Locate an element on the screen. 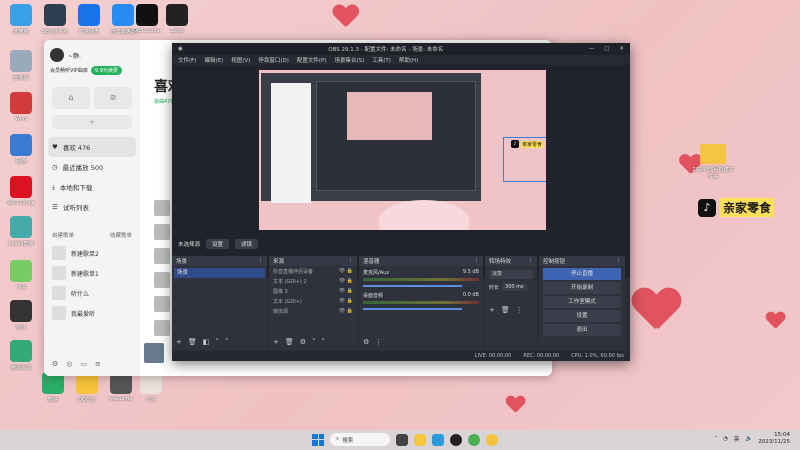  desktop-icon: WeGame is located at coordinates (121, 387).